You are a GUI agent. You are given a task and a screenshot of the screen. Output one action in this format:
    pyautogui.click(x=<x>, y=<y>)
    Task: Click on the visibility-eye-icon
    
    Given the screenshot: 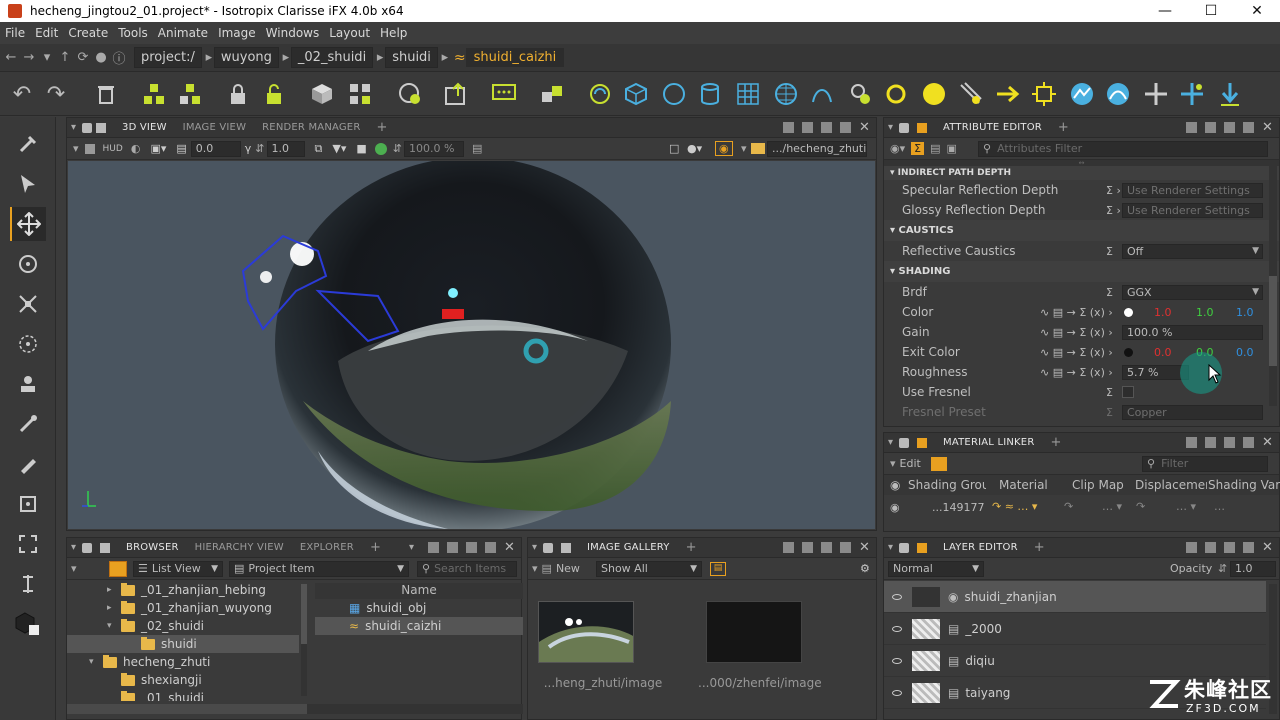 What is the action you would take?
    pyautogui.click(x=897, y=596)
    